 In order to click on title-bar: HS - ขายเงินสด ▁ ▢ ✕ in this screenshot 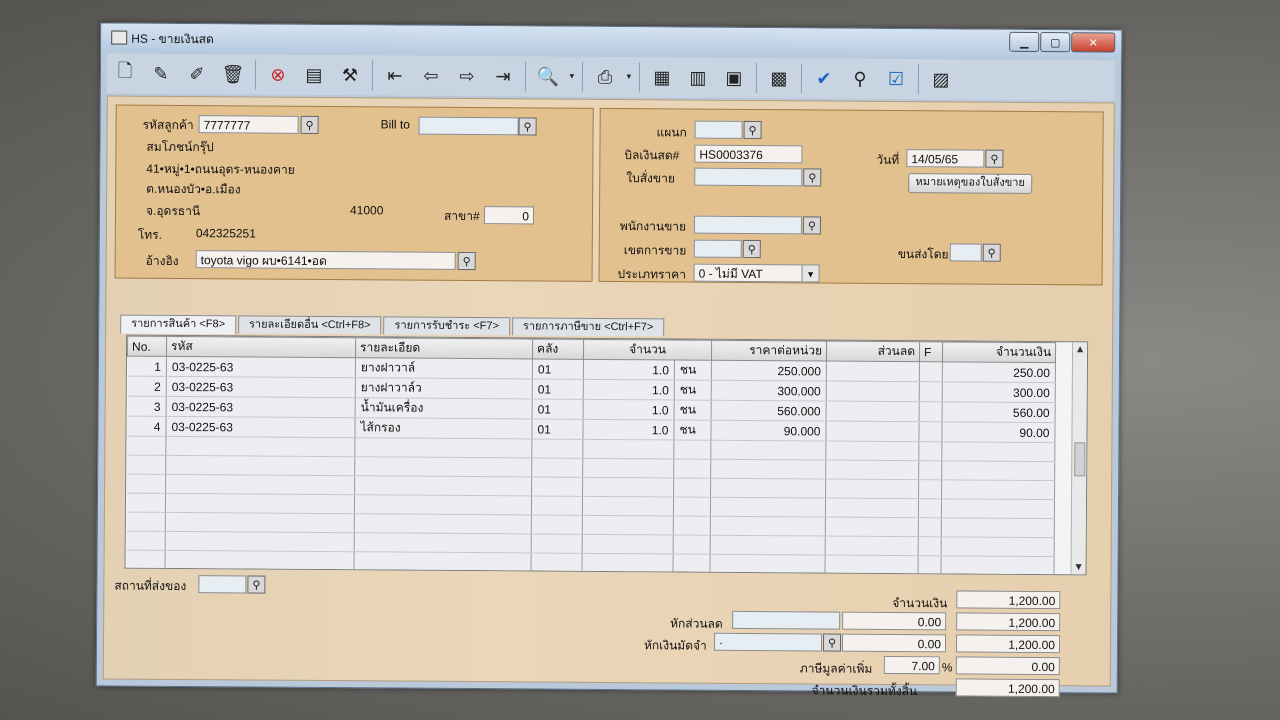, I will do `click(611, 41)`.